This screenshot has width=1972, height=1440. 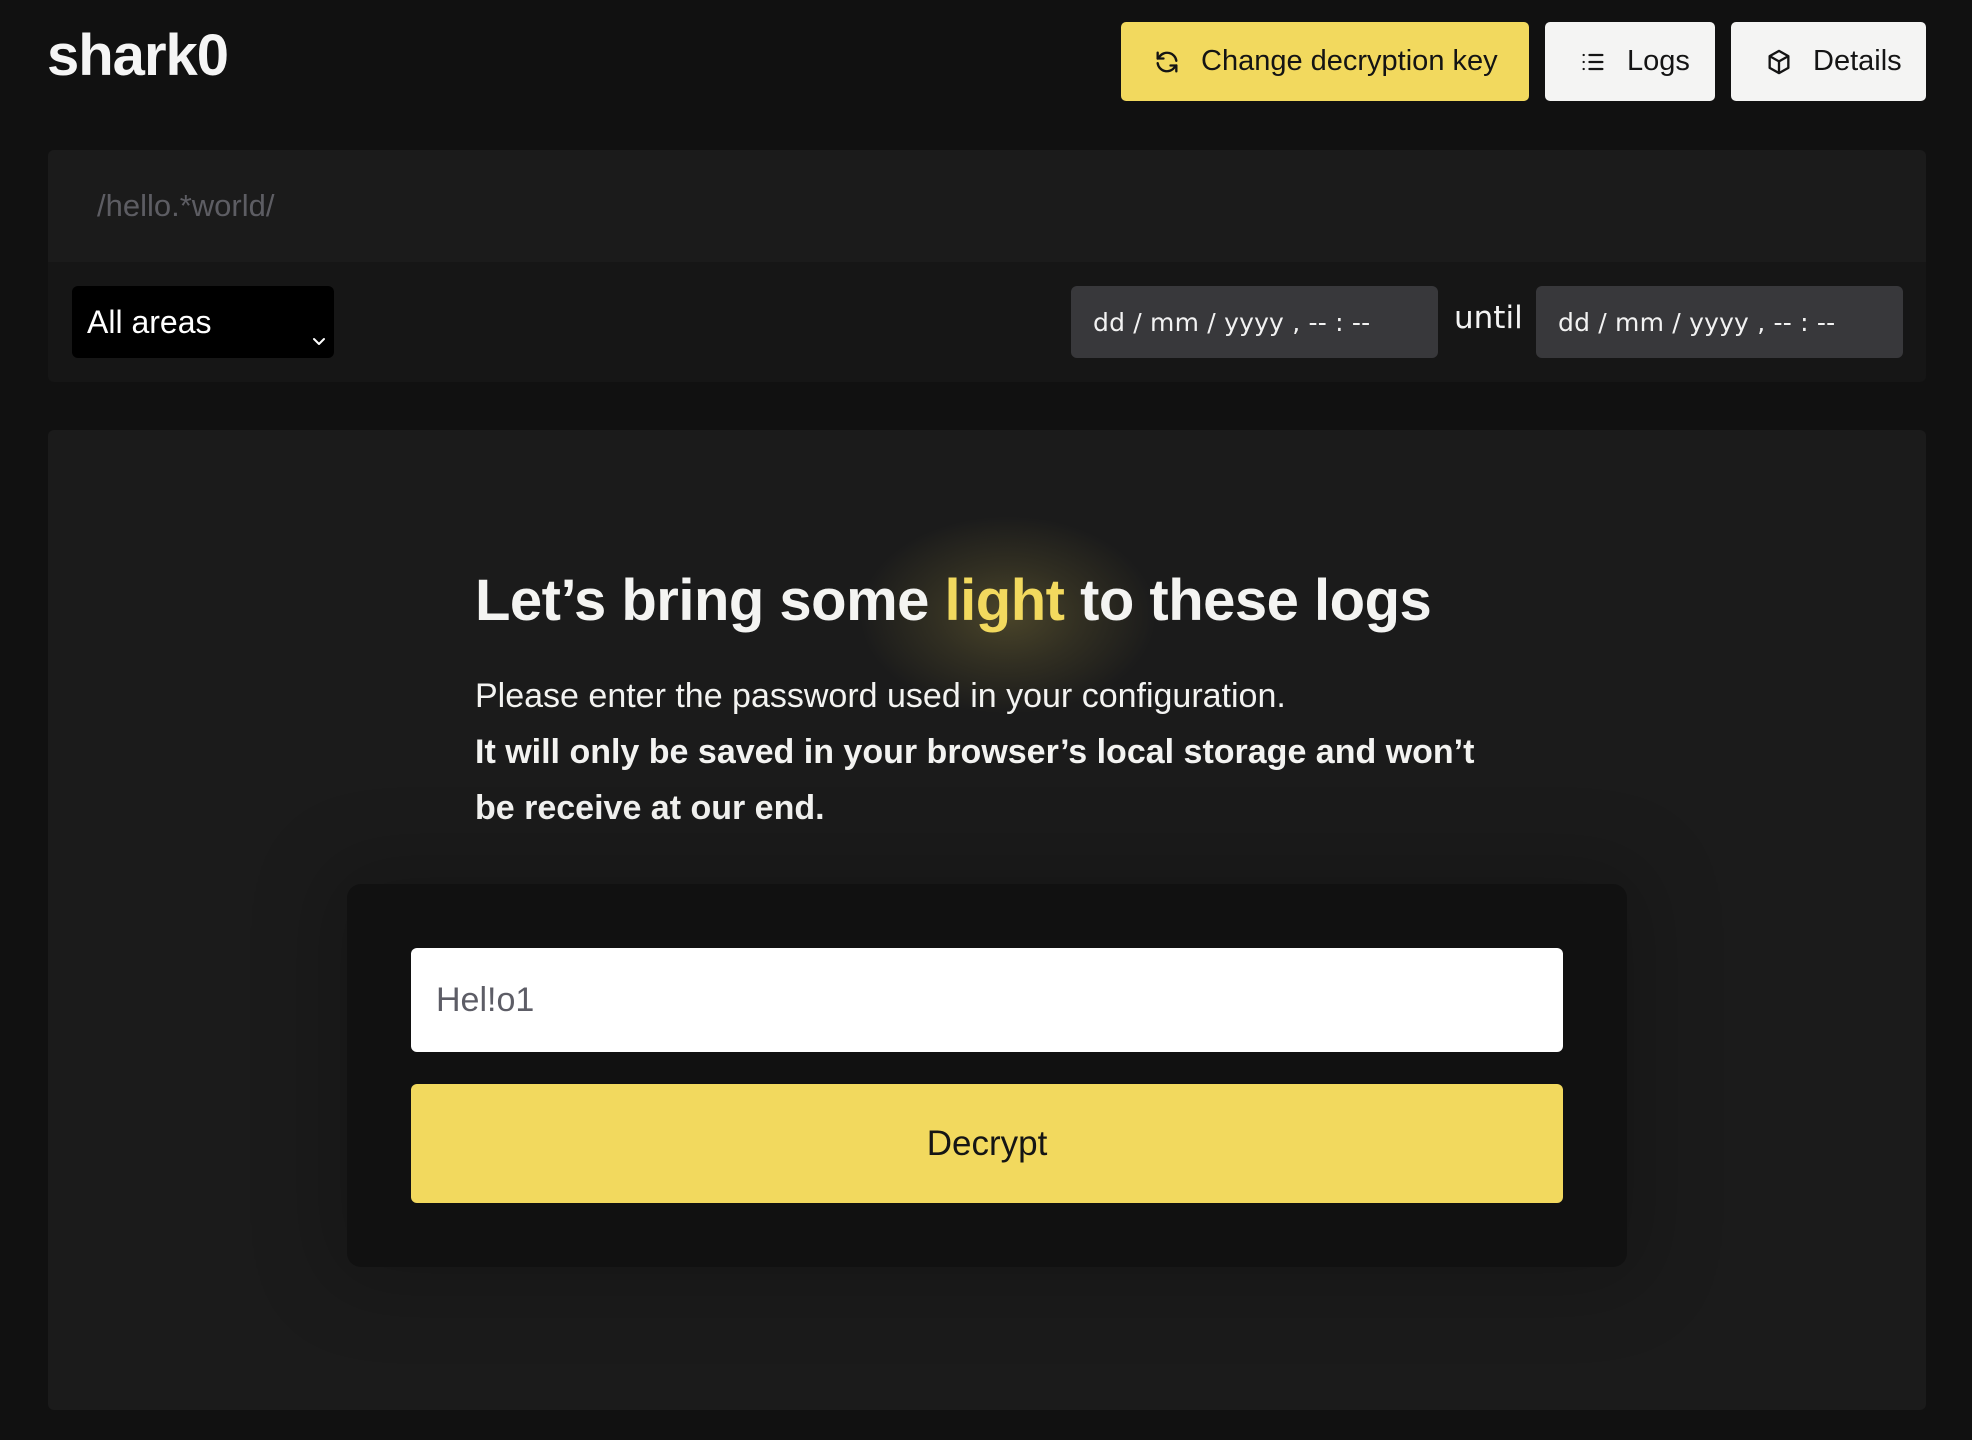 I want to click on date-from-input: dd / mm / yyyy , -- : --, so click(x=1254, y=322).